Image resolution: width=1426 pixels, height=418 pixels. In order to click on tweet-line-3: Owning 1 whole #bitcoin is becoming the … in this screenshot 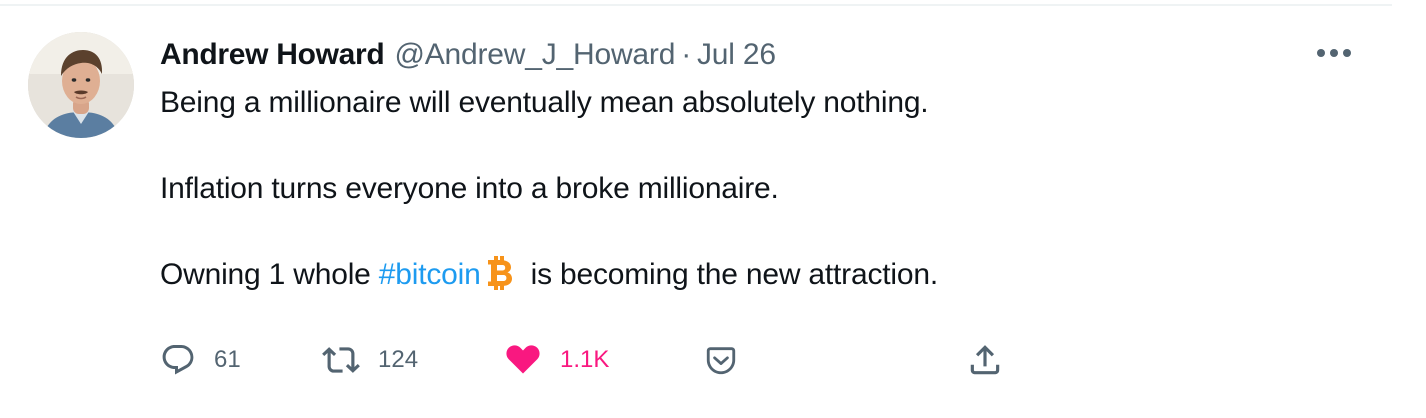, I will do `click(750, 275)`.